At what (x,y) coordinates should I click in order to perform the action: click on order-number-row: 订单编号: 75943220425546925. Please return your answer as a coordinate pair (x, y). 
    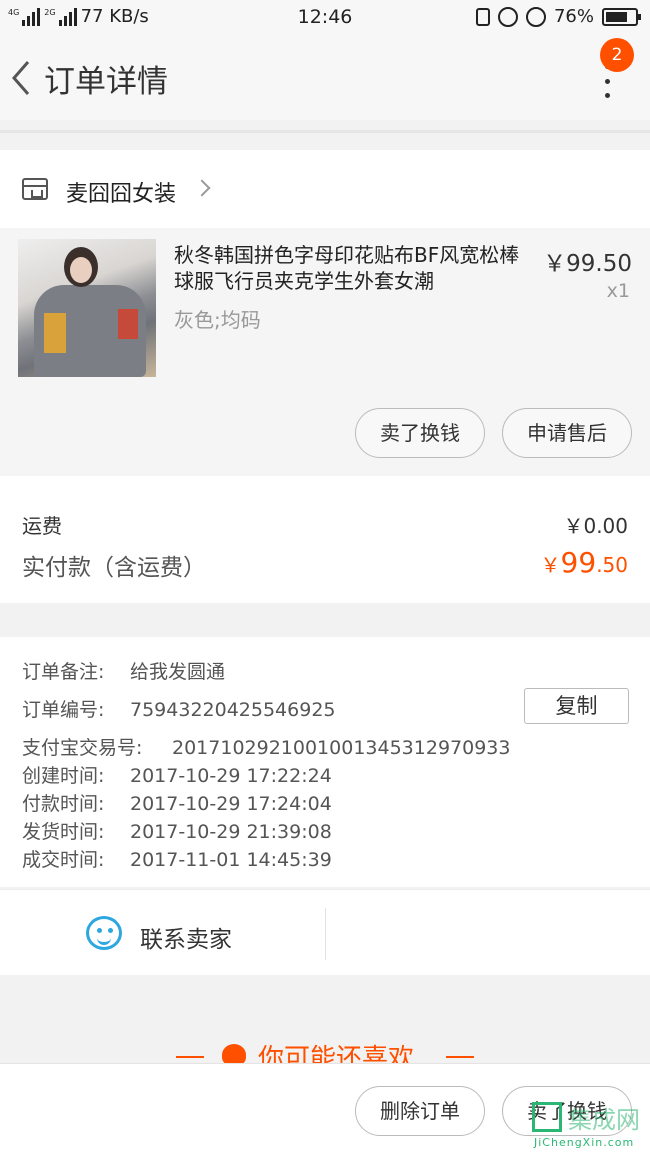
    Looking at the image, I should click on (179, 708).